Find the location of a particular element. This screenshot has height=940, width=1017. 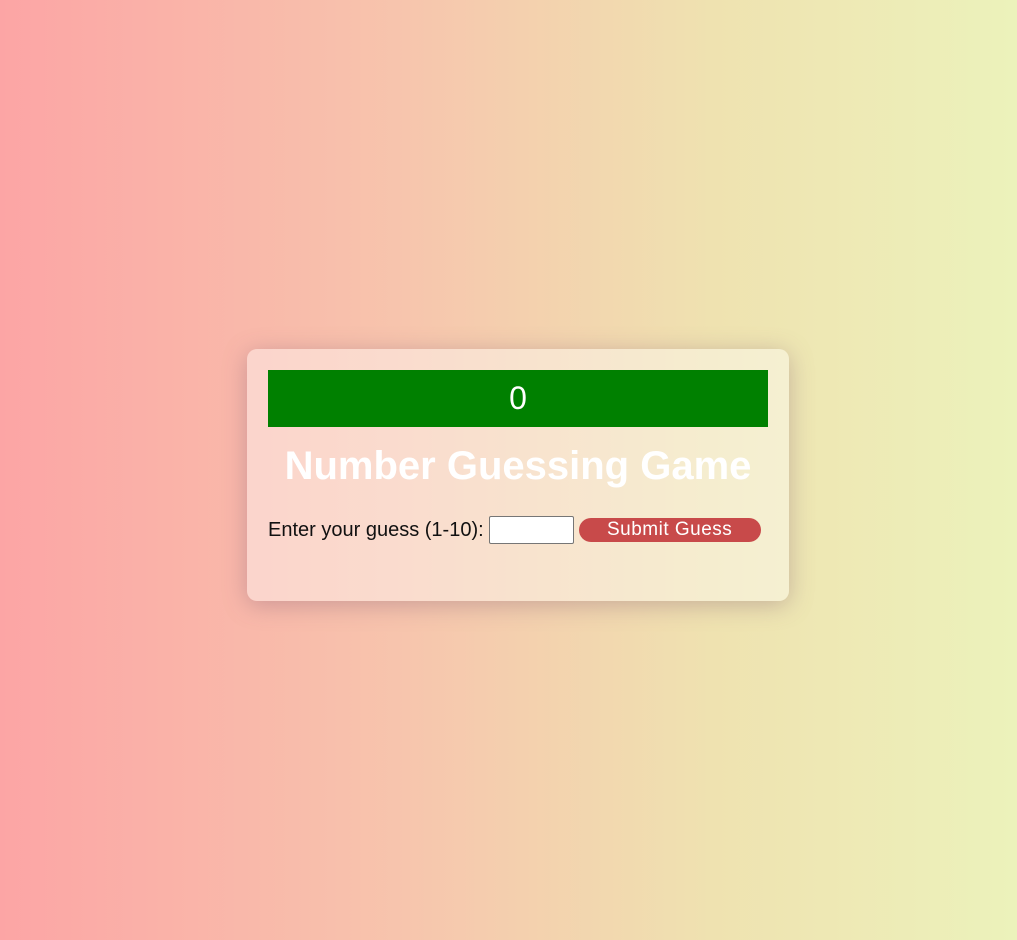

page-title: Number Guessing Game is located at coordinates (518, 466).